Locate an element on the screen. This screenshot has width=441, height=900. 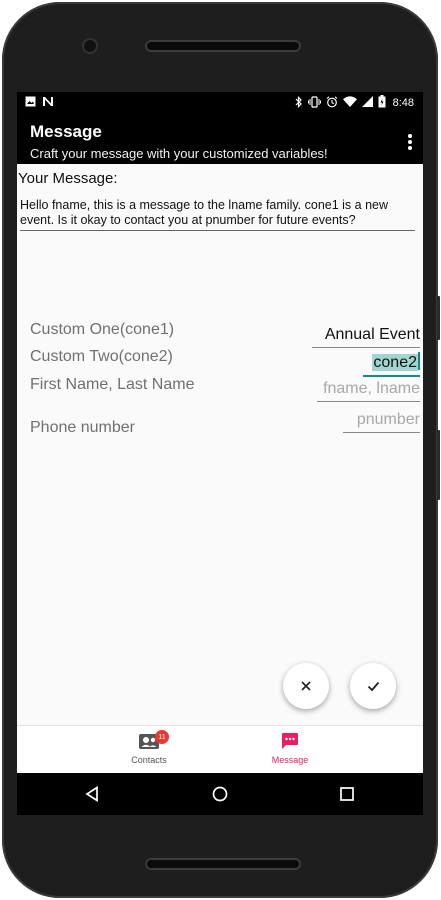
contacts-badge: 11 is located at coordinates (162, 737).